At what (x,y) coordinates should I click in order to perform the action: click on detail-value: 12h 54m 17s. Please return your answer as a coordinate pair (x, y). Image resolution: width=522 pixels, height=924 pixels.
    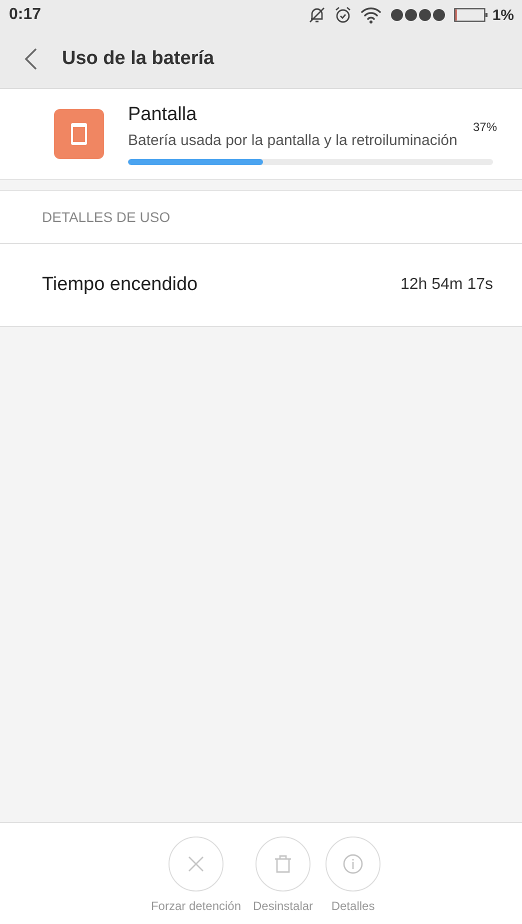
    Looking at the image, I should click on (446, 285).